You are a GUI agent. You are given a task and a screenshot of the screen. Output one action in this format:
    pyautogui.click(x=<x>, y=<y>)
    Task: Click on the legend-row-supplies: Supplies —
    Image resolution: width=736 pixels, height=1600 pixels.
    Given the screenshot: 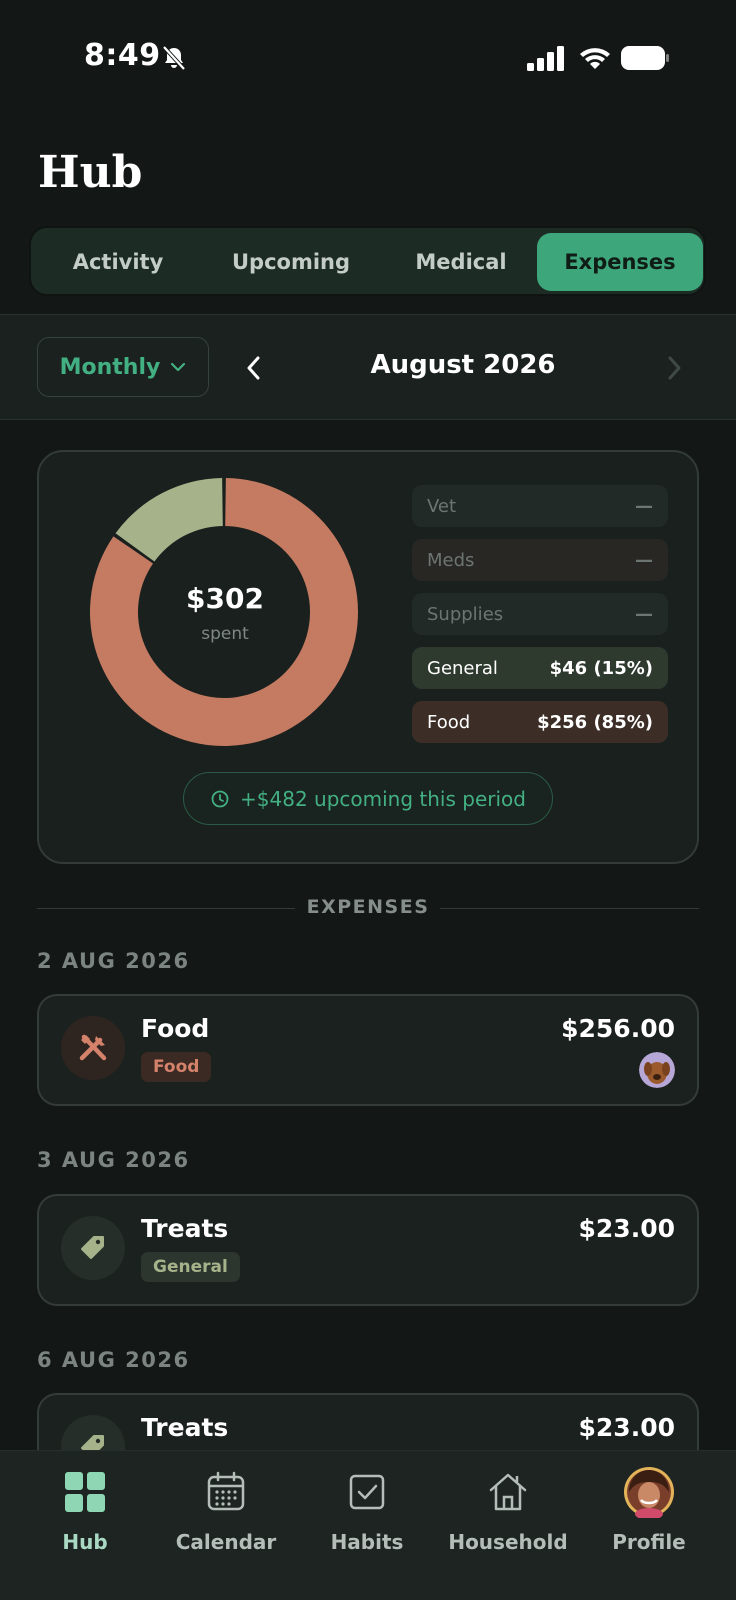 What is the action you would take?
    pyautogui.click(x=540, y=614)
    